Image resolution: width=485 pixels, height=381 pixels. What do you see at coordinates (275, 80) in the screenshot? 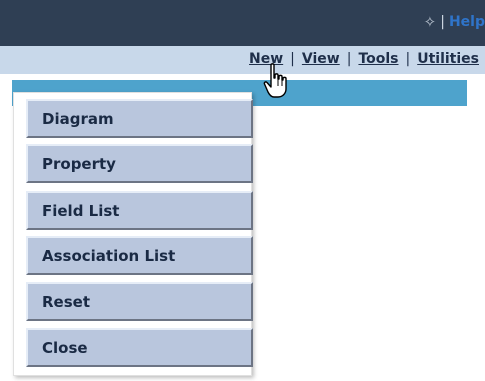
I see `hand-pointer-cursor-icon` at bounding box center [275, 80].